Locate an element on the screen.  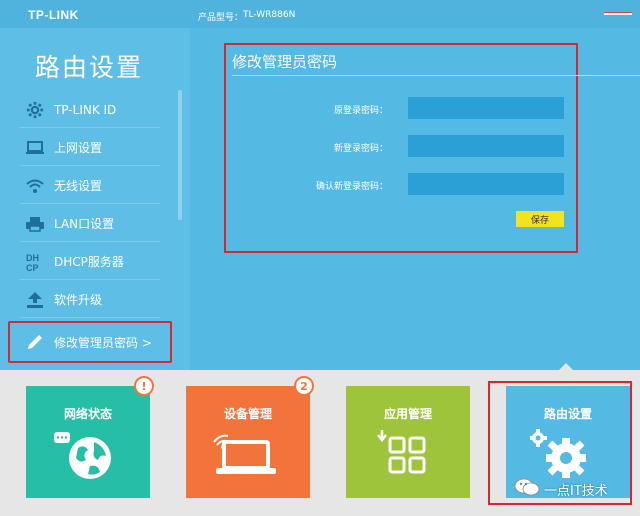
new-password-label: 新登录密码： is located at coordinates (360, 149).